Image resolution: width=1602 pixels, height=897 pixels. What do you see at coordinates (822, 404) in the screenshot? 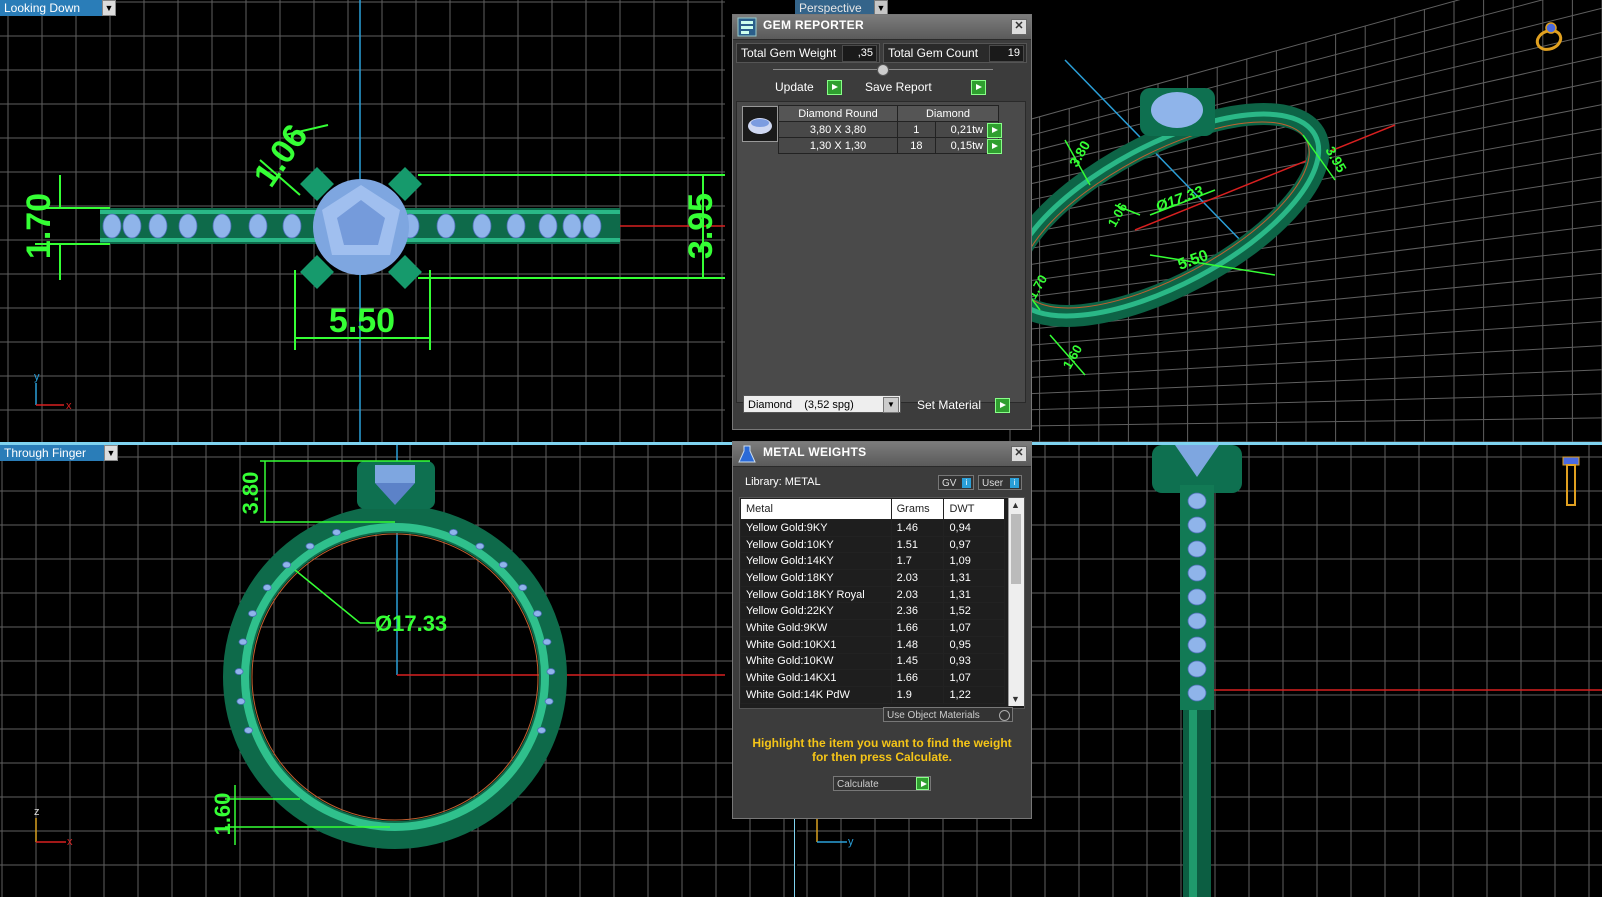
I see `material-select: Diamond (3,52 spg) ▼` at bounding box center [822, 404].